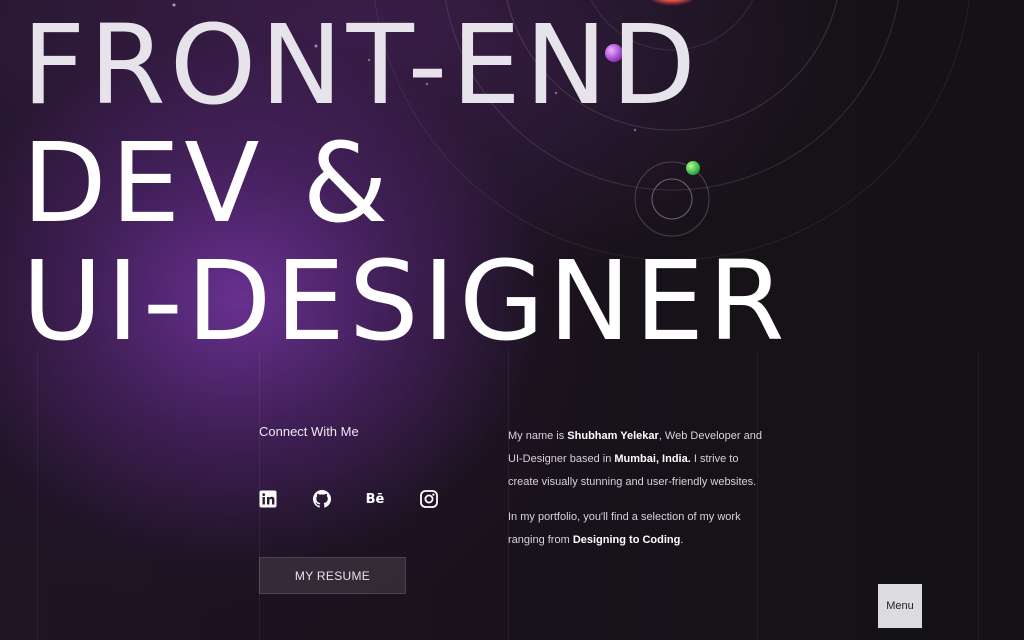 This screenshot has height=640, width=1024. I want to click on github-link, so click(322, 499).